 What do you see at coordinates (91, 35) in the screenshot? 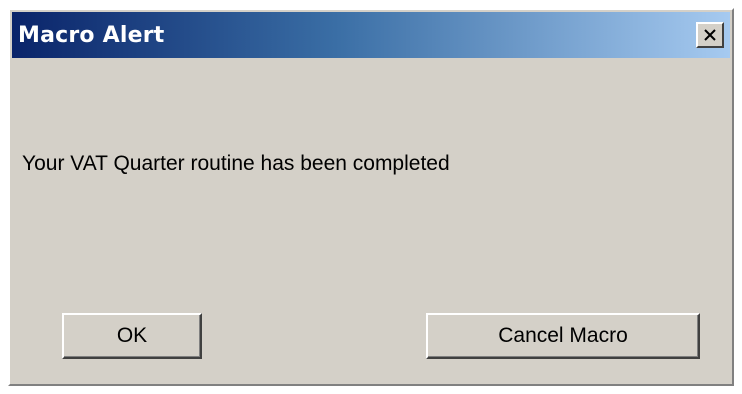
I see `window-title: Macro Alert` at bounding box center [91, 35].